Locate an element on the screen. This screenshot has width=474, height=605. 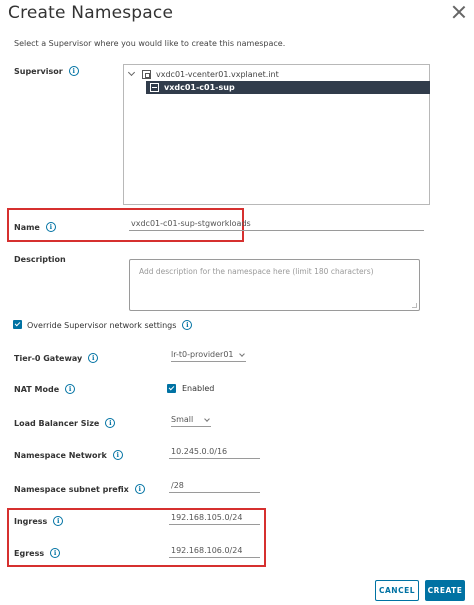
close-icon is located at coordinates (459, 12).